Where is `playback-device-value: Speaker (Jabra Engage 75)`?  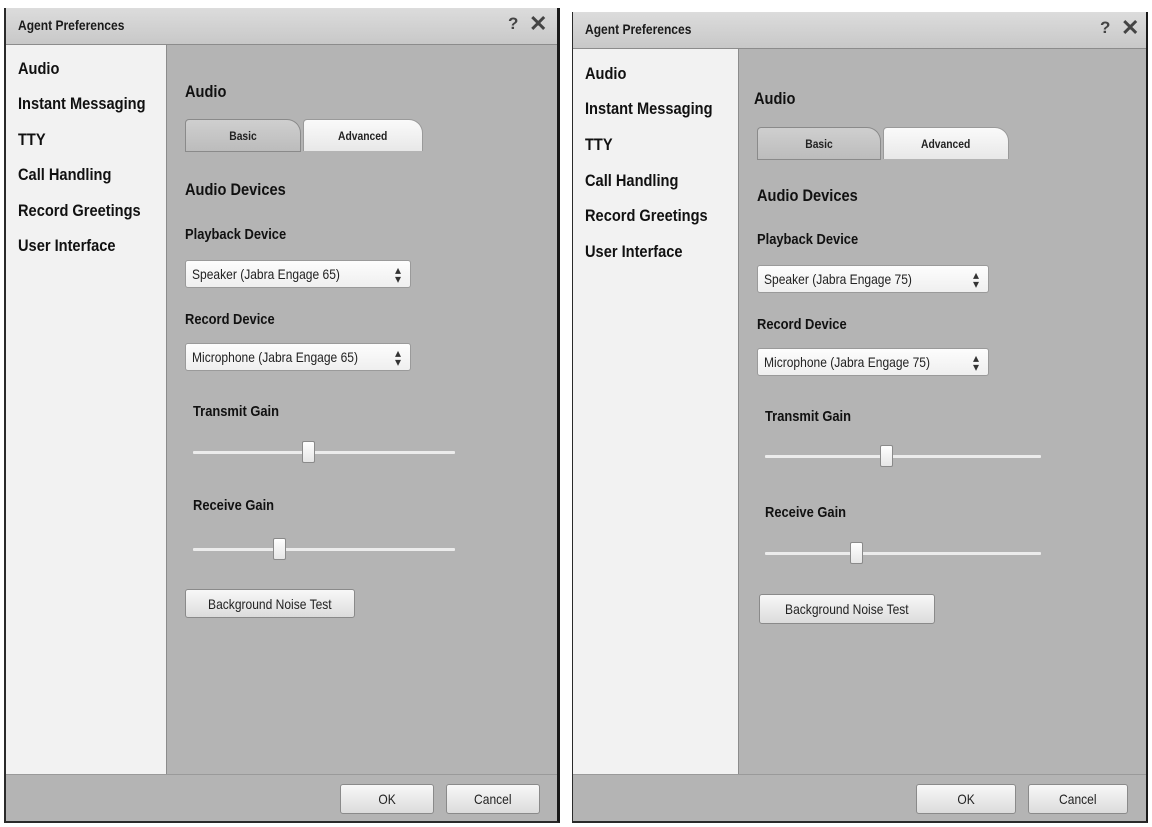 playback-device-value: Speaker (Jabra Engage 75) is located at coordinates (838, 279).